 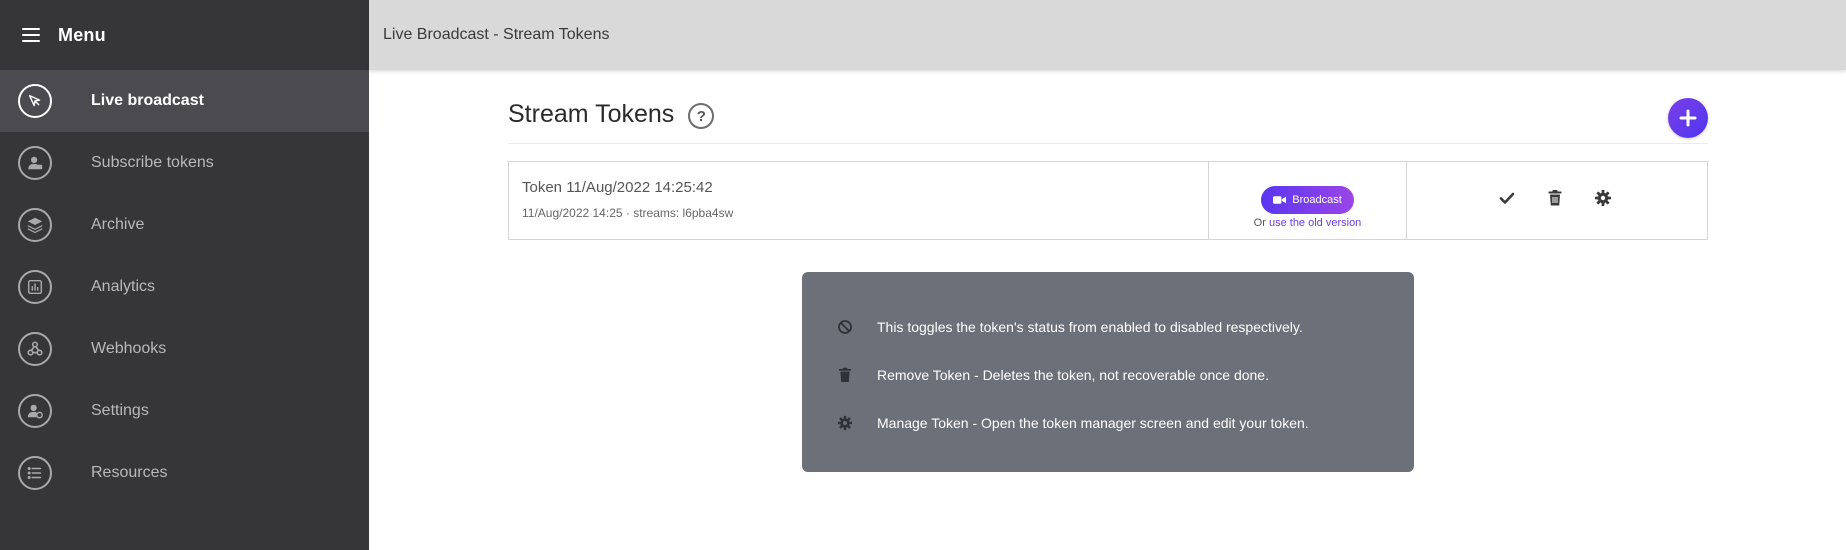 I want to click on plus-icon, so click(x=1688, y=118).